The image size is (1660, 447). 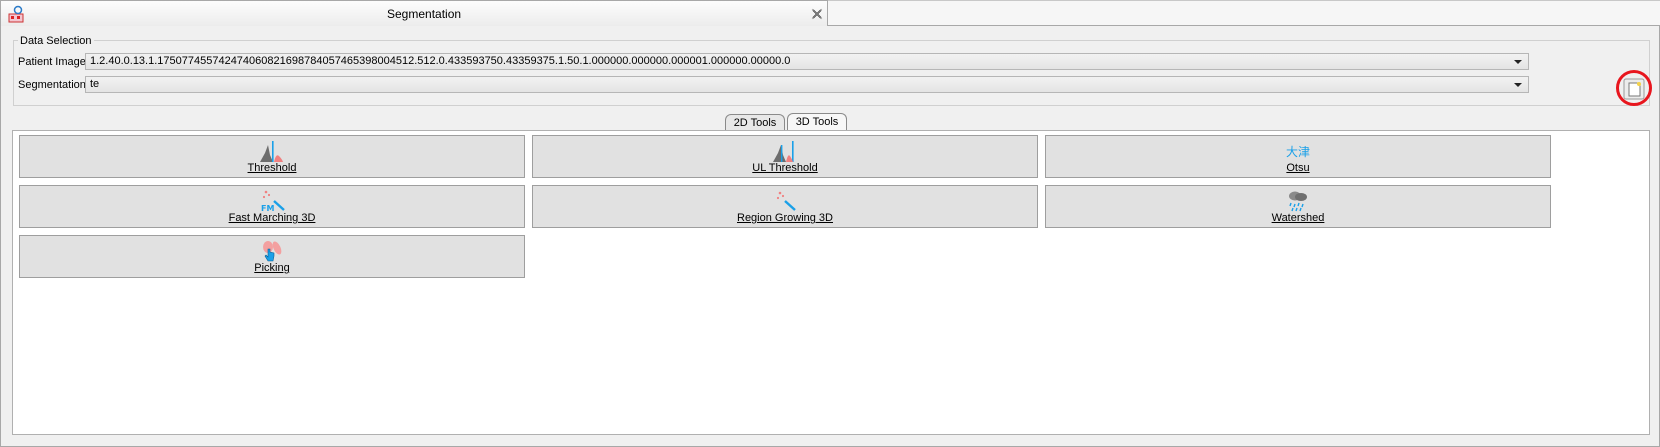 I want to click on picking-label: Picking, so click(x=272, y=268).